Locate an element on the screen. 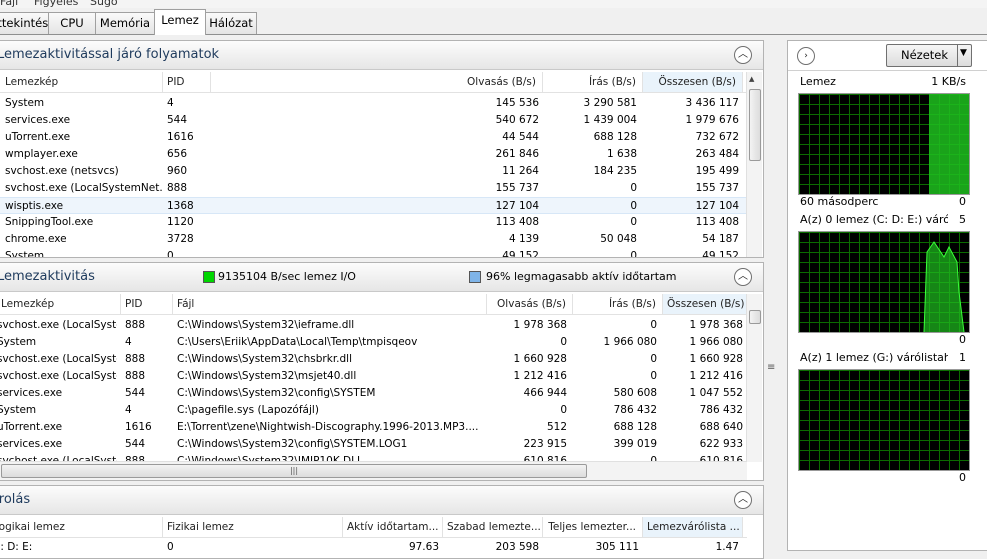 Image resolution: width=987 pixels, height=559 pixels. col-file: Fájl is located at coordinates (330, 304).